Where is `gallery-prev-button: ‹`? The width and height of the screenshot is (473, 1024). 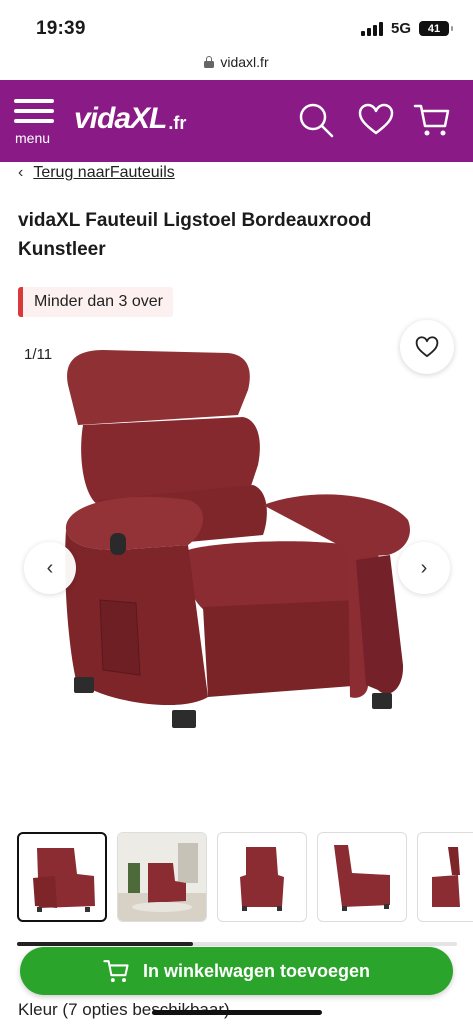
gallery-prev-button: ‹ is located at coordinates (50, 568).